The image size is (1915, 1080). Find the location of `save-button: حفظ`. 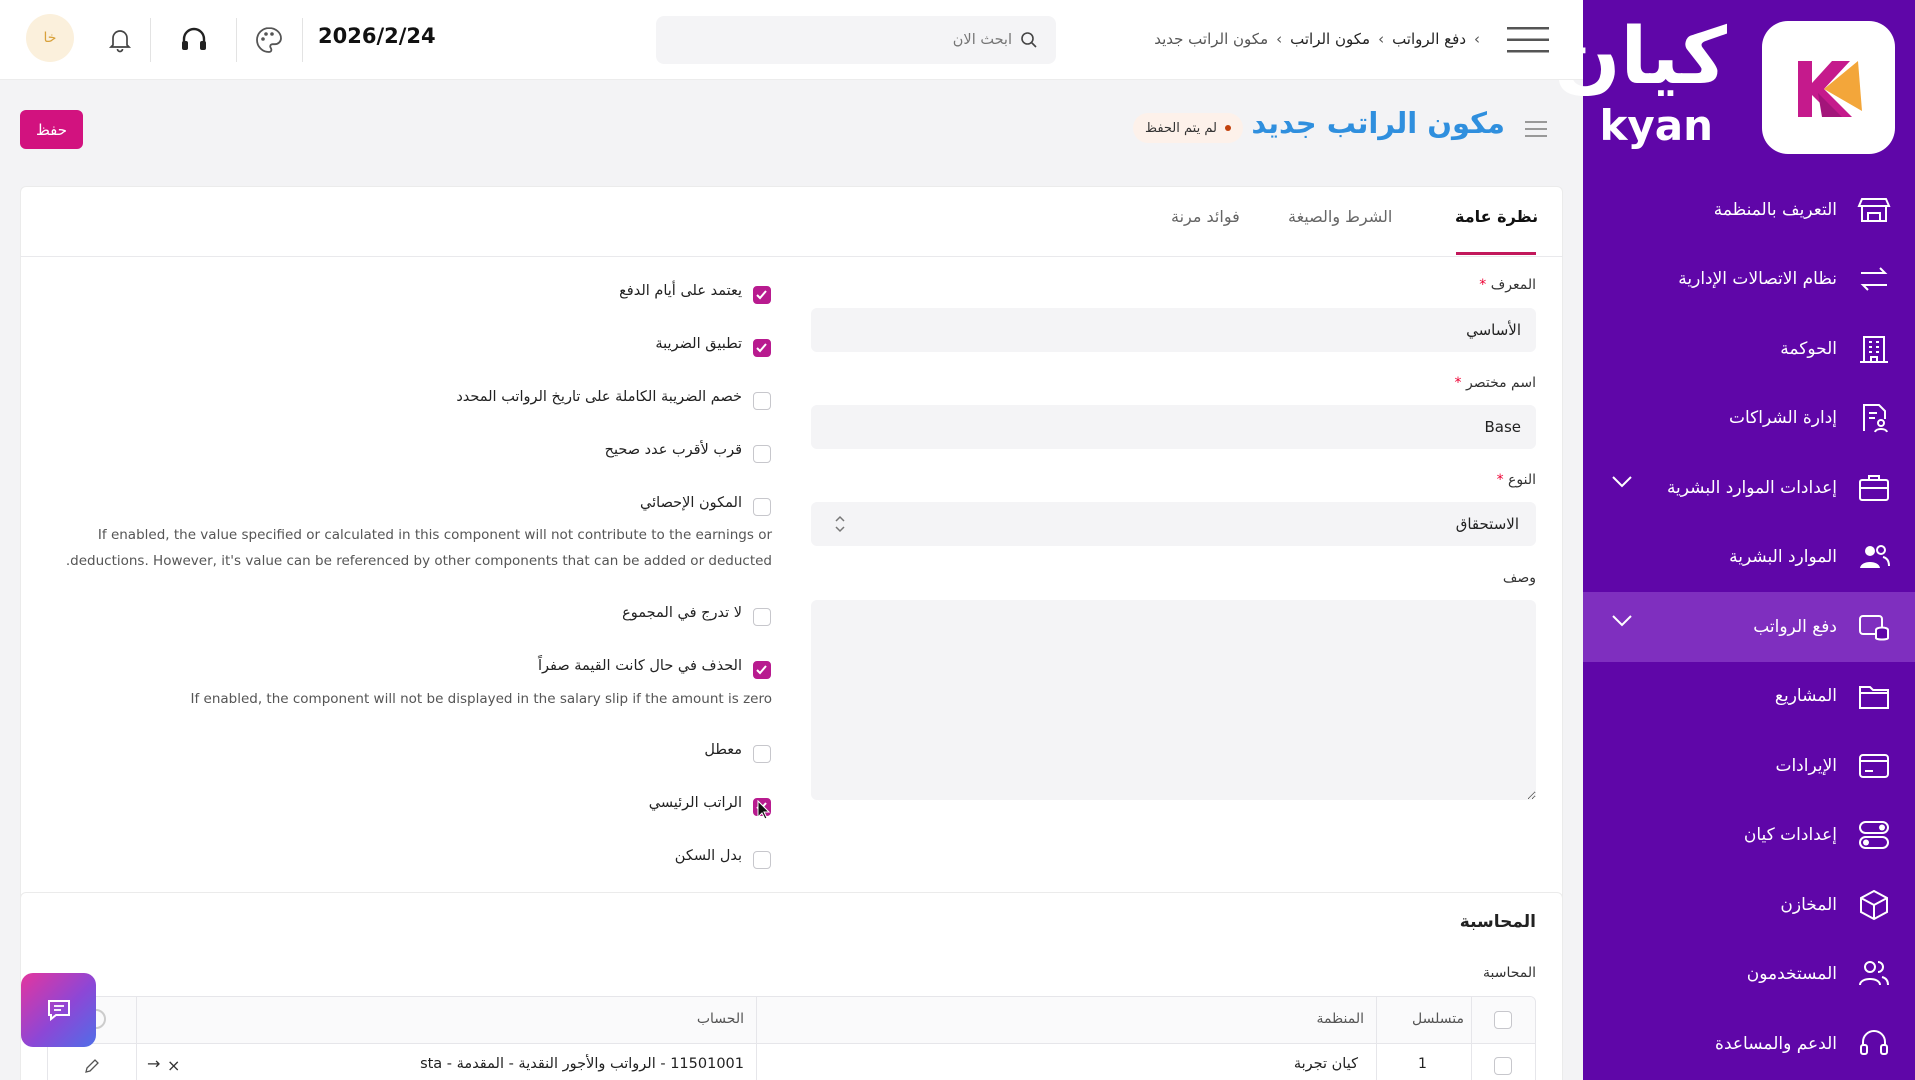

save-button: حفظ is located at coordinates (51, 129).